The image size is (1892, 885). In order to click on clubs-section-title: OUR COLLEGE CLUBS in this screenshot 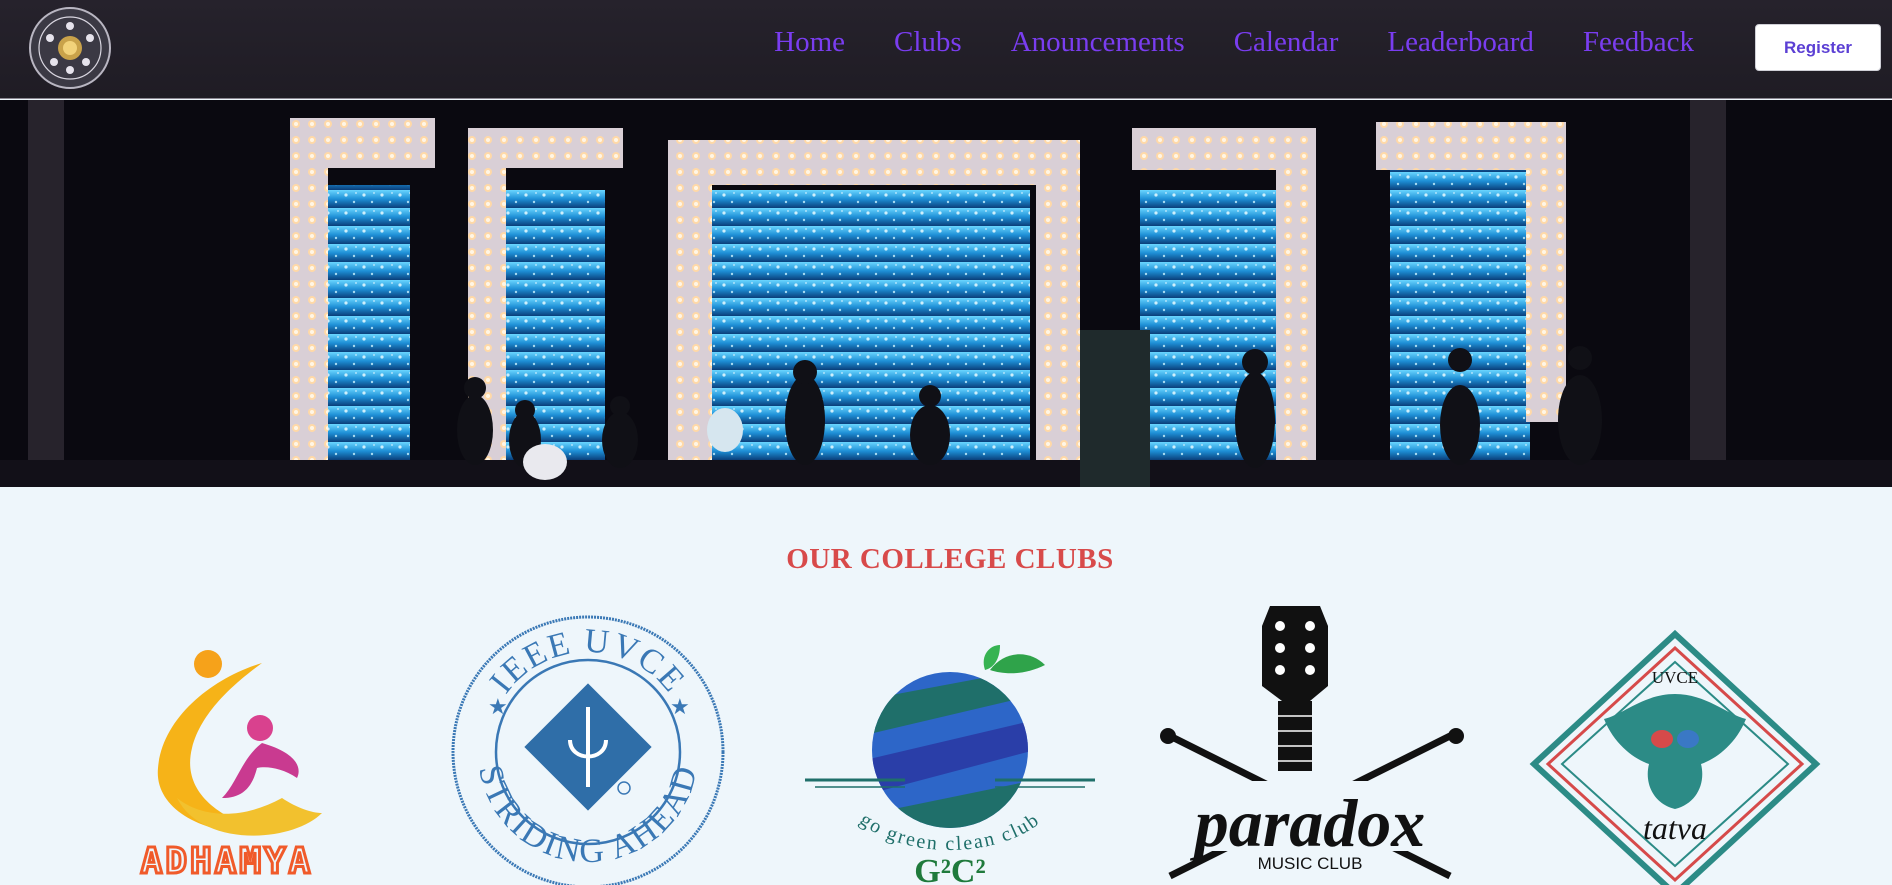, I will do `click(950, 559)`.